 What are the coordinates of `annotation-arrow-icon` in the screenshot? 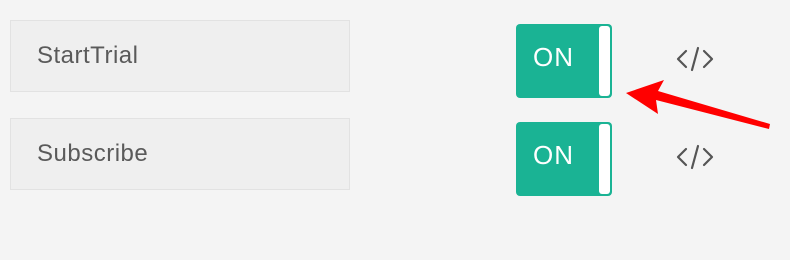 It's located at (698, 104).